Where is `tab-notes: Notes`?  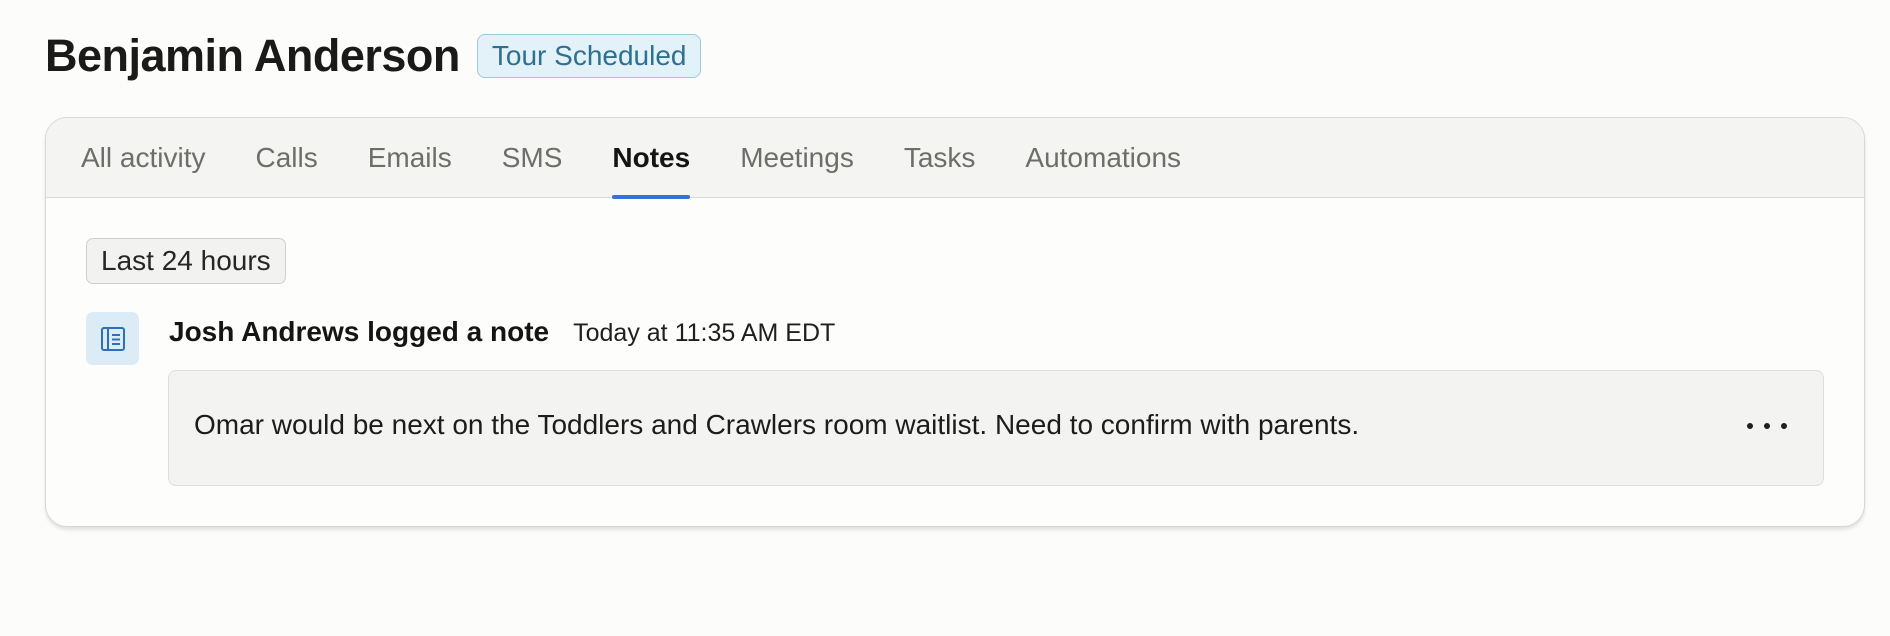 tab-notes: Notes is located at coordinates (651, 158).